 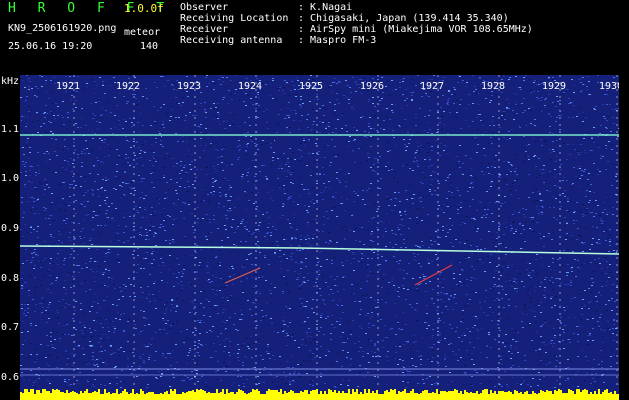 I want to click on x-tick-label: 1921, so click(x=68, y=86).